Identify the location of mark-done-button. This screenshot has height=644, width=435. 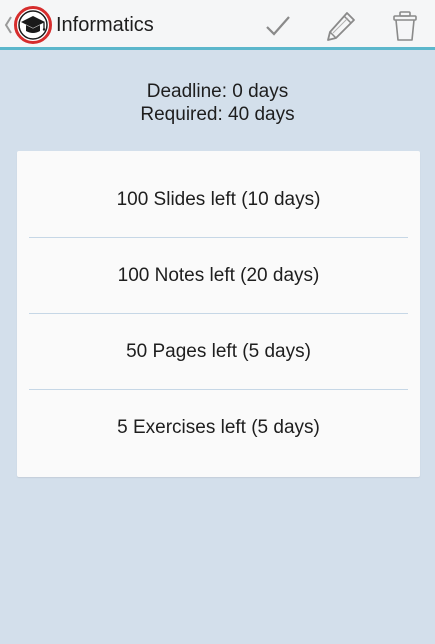
(278, 26).